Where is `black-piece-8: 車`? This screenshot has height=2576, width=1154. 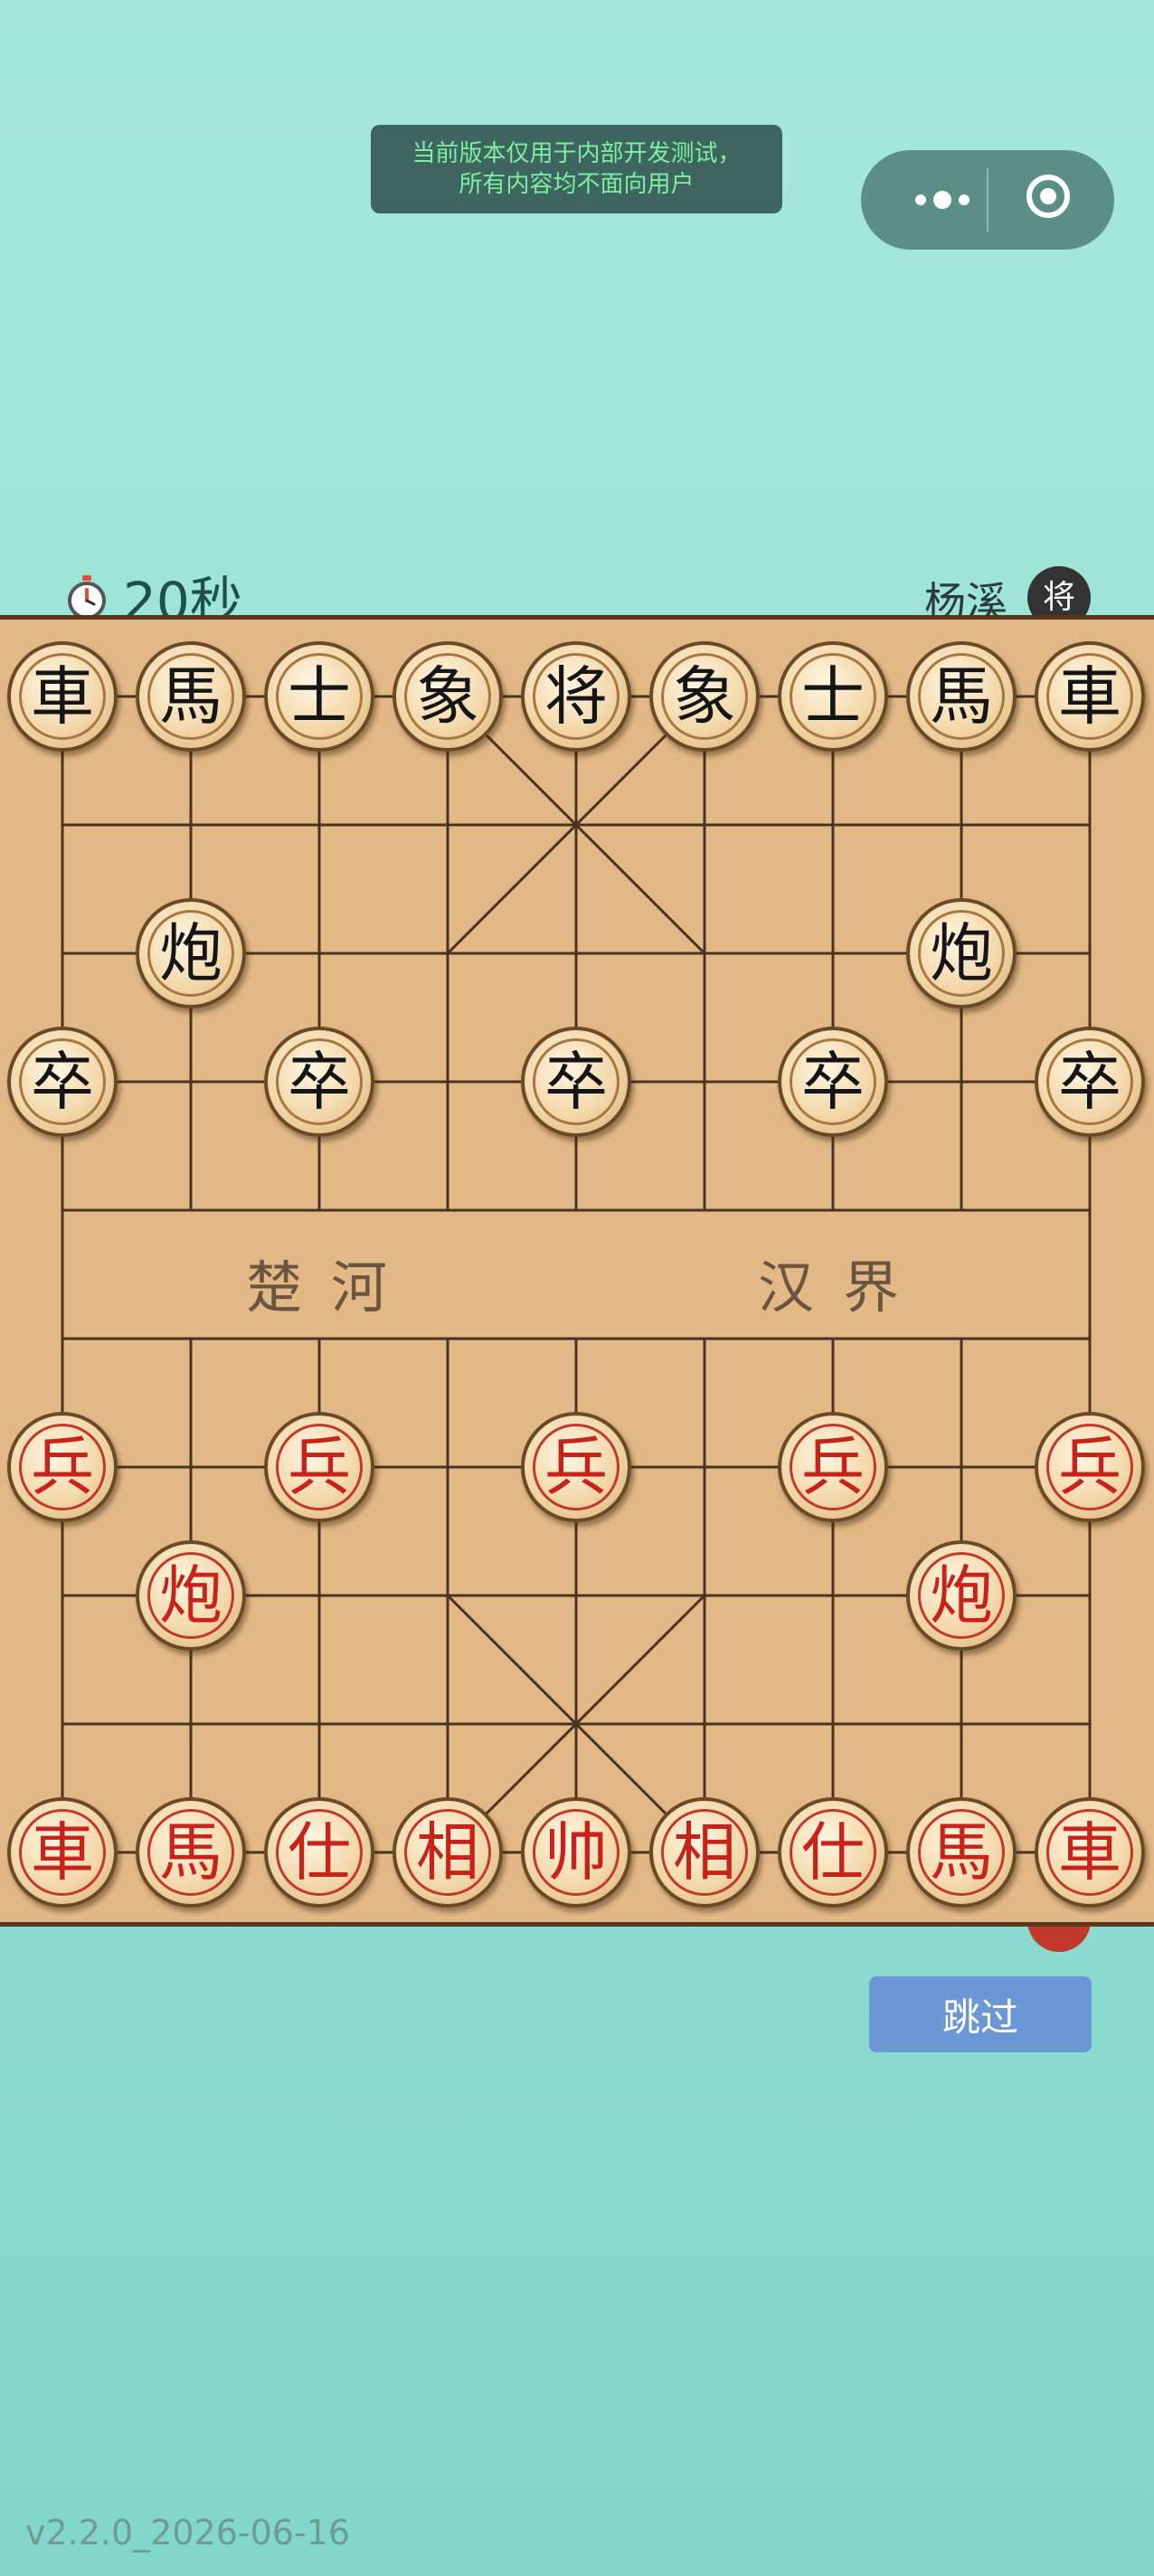 black-piece-8: 車 is located at coordinates (1090, 696).